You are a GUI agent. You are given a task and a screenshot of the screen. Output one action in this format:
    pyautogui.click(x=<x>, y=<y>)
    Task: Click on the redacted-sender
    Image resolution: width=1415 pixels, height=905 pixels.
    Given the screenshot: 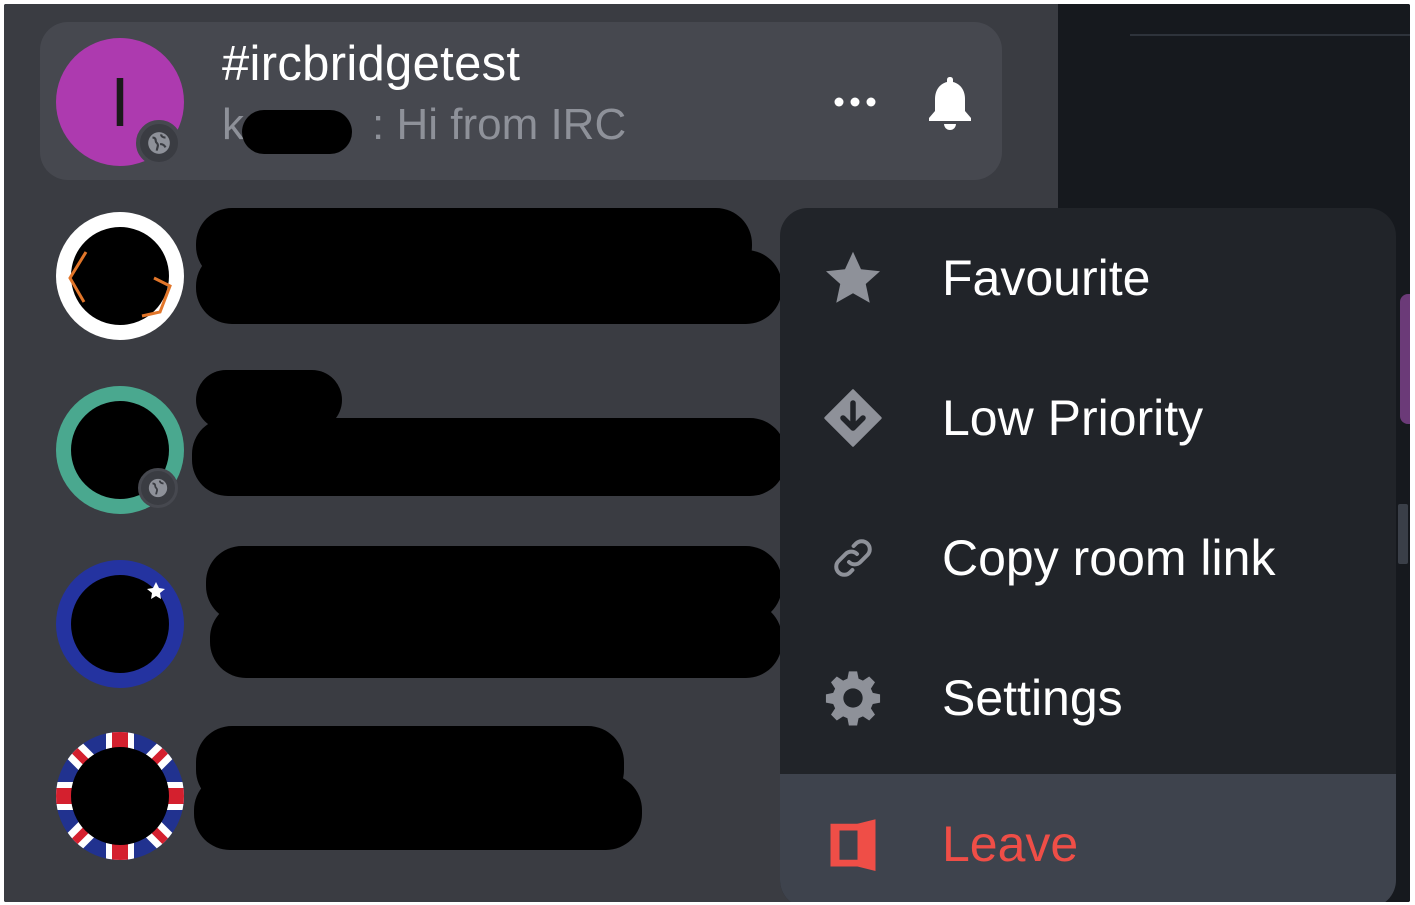 What is the action you would take?
    pyautogui.click(x=297, y=132)
    